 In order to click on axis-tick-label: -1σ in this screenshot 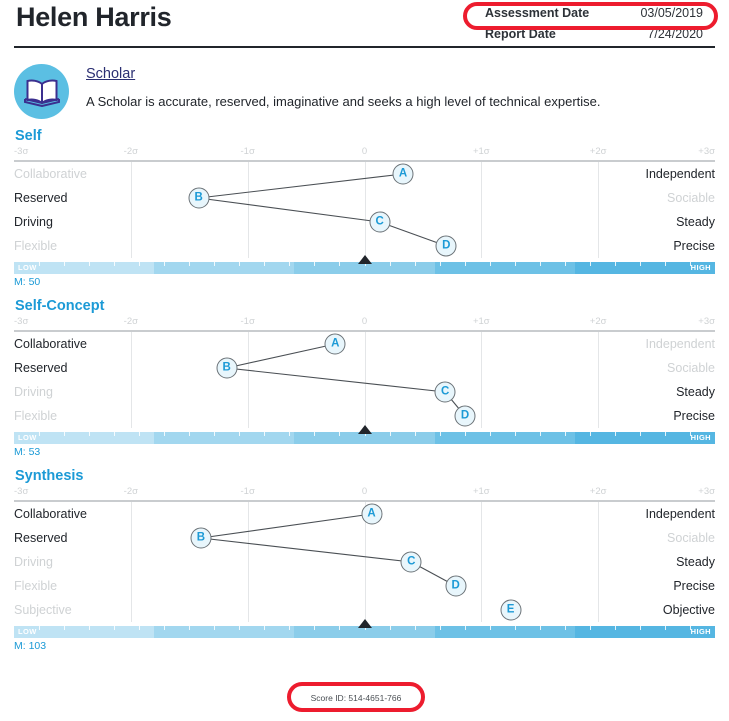, I will do `click(247, 151)`.